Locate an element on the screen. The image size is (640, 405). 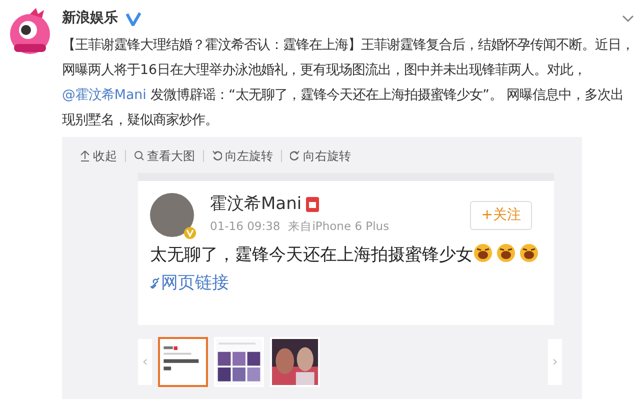
follow-button: +关注 is located at coordinates (501, 215).